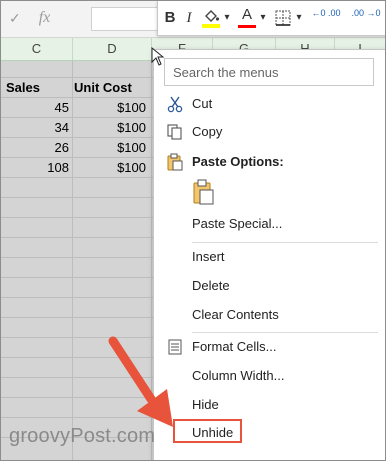  Describe the element at coordinates (82, 436) in the screenshot. I see `watermark-text: groovyPost.com` at that location.